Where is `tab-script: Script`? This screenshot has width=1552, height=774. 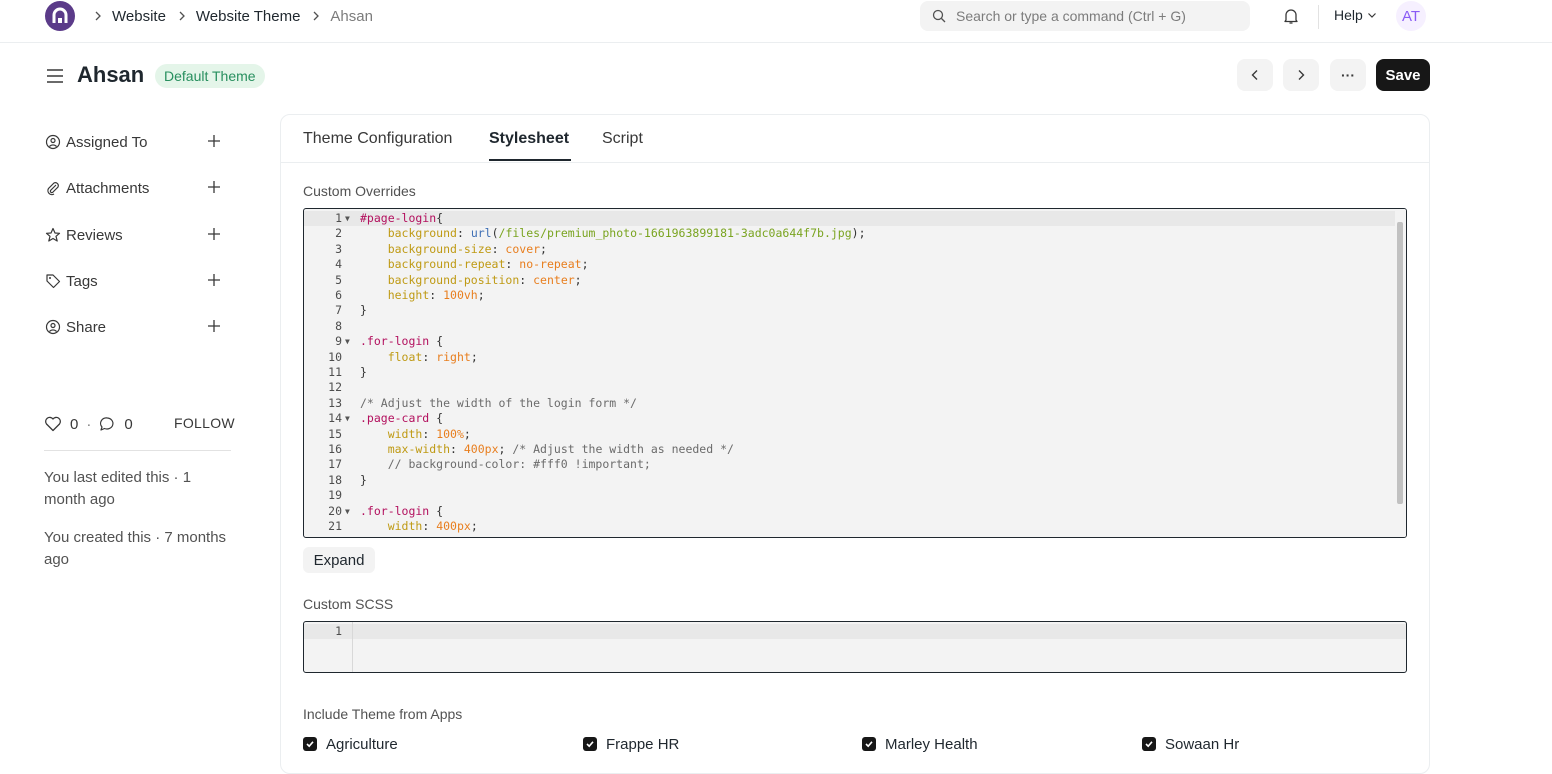 tab-script: Script is located at coordinates (622, 139).